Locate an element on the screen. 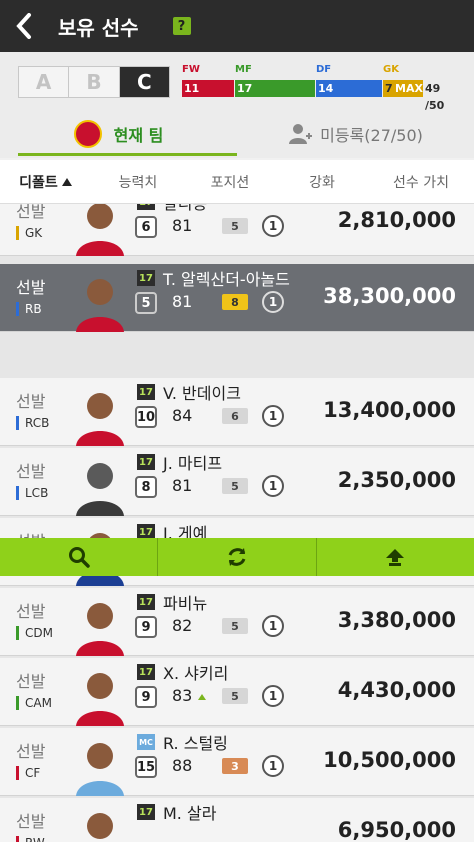 Image resolution: width=474 pixels, height=842 pixels. player-value: 10,500,000 is located at coordinates (389, 760).